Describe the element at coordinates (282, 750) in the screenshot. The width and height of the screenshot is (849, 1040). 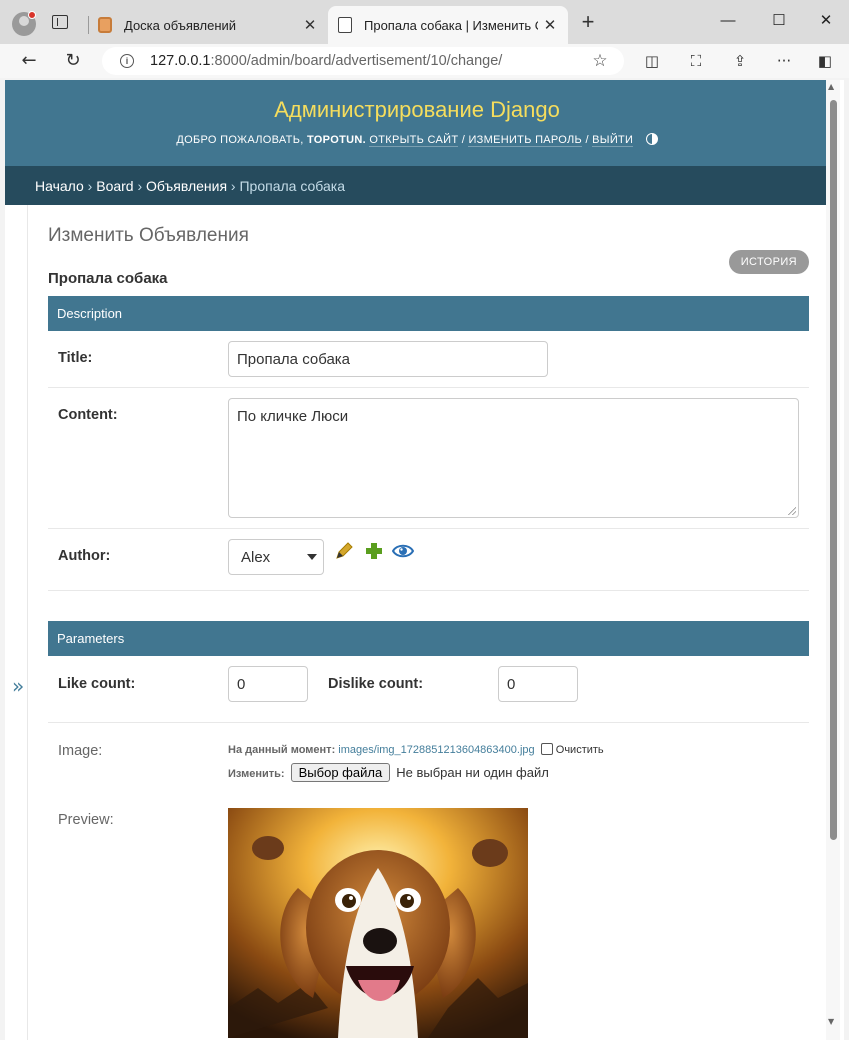
I see `current-label: На данный момент:` at that location.